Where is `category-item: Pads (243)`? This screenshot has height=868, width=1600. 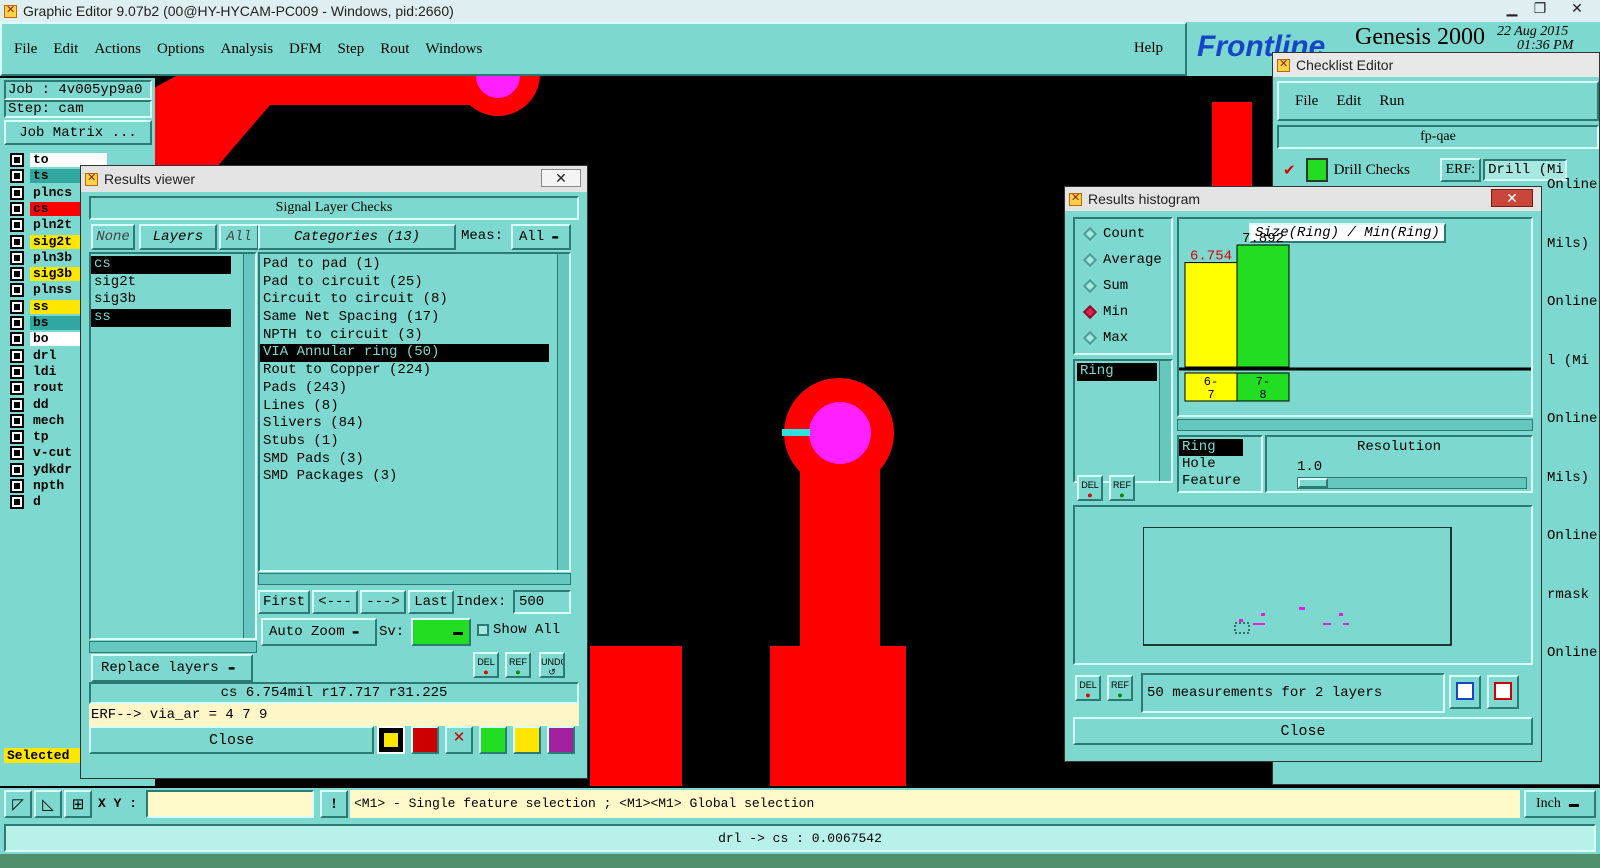
category-item: Pads (243) is located at coordinates (404, 389).